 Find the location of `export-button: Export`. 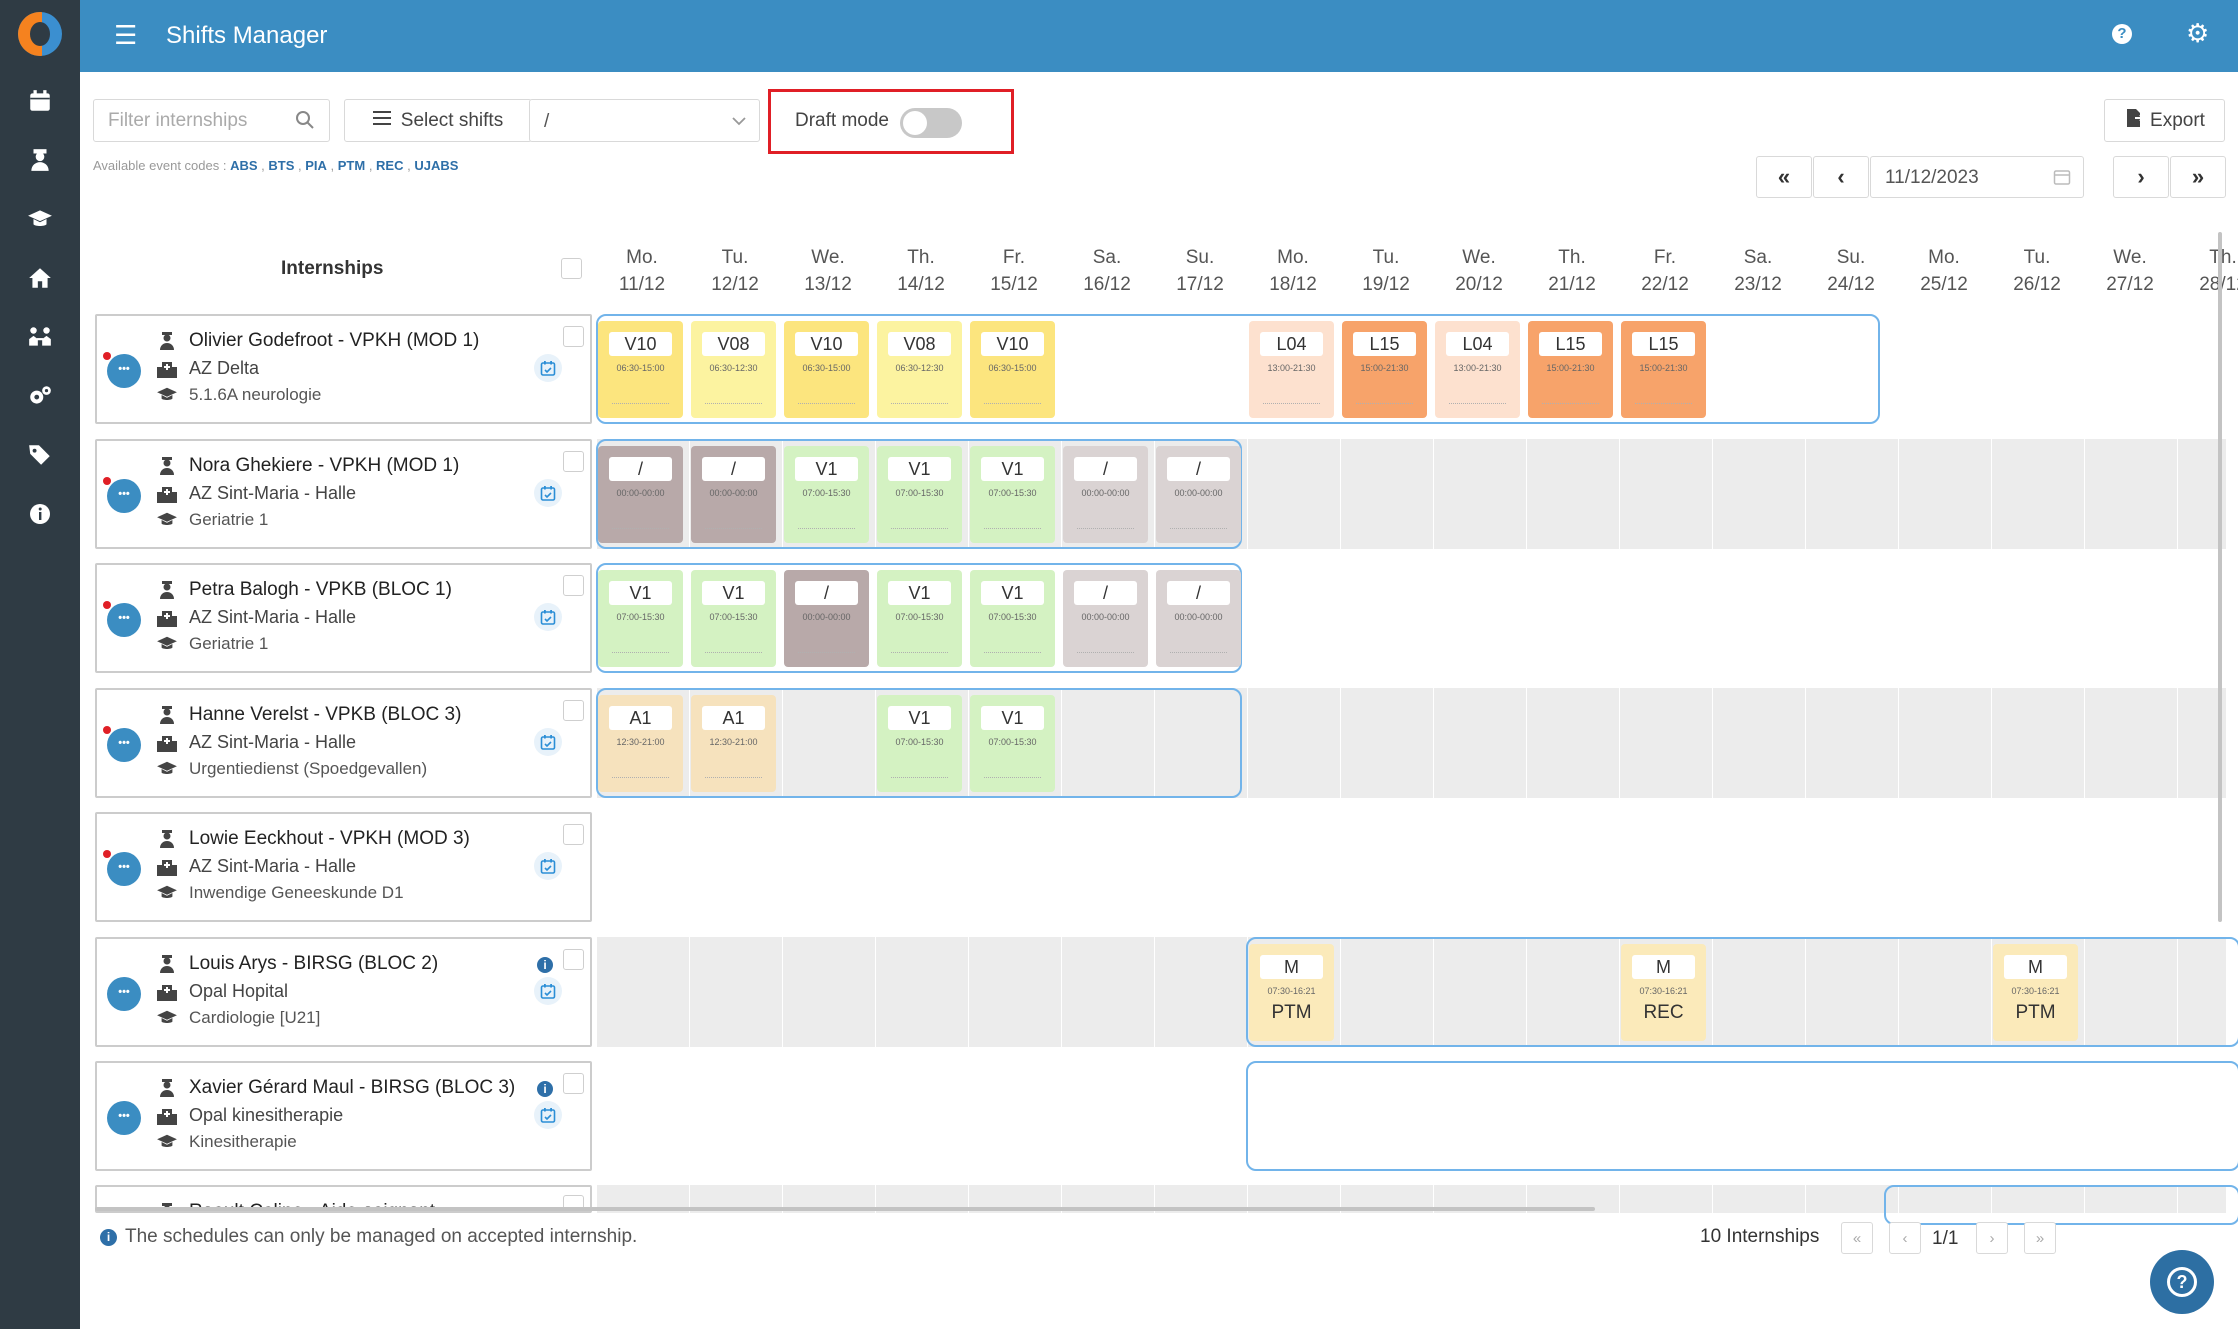

export-button: Export is located at coordinates (2164, 120).